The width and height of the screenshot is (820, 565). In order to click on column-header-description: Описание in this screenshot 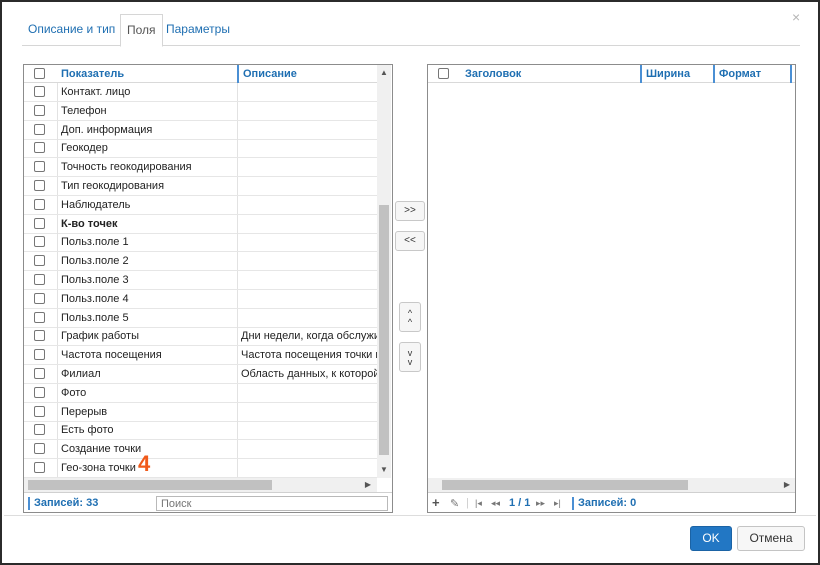, I will do `click(307, 74)`.